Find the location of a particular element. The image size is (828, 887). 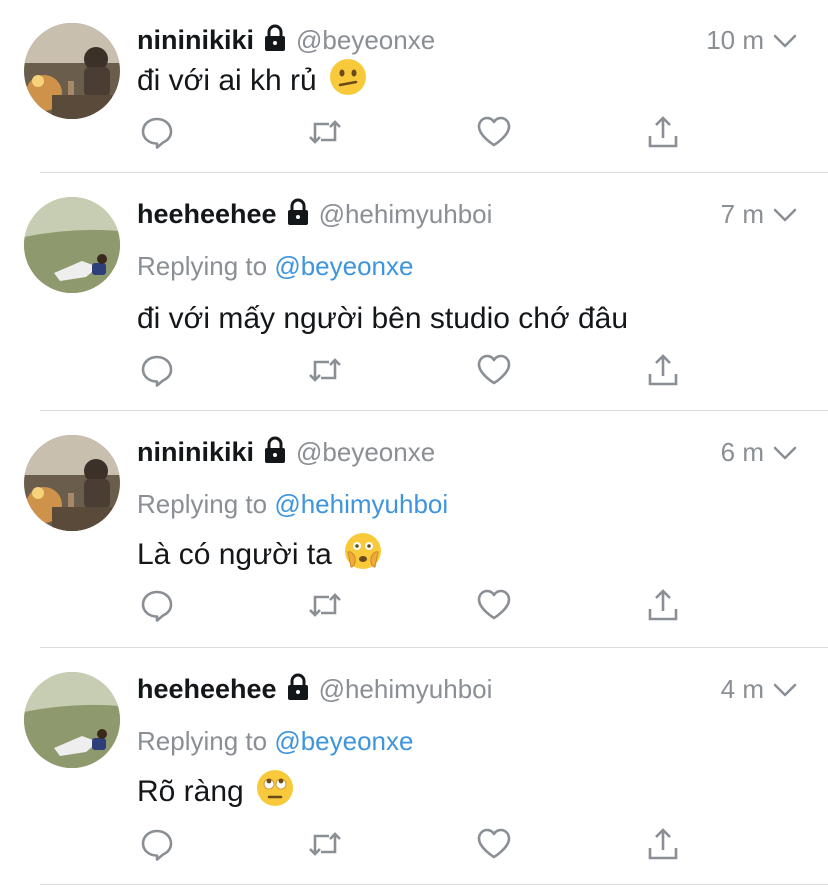

tweet-text-content: đi với mấy người bên studio chớ đâu is located at coordinates (383, 318).